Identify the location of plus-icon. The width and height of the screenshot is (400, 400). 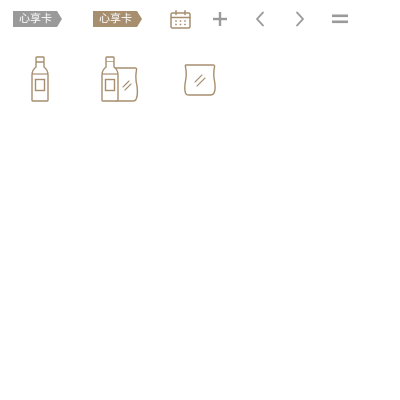
(220, 19).